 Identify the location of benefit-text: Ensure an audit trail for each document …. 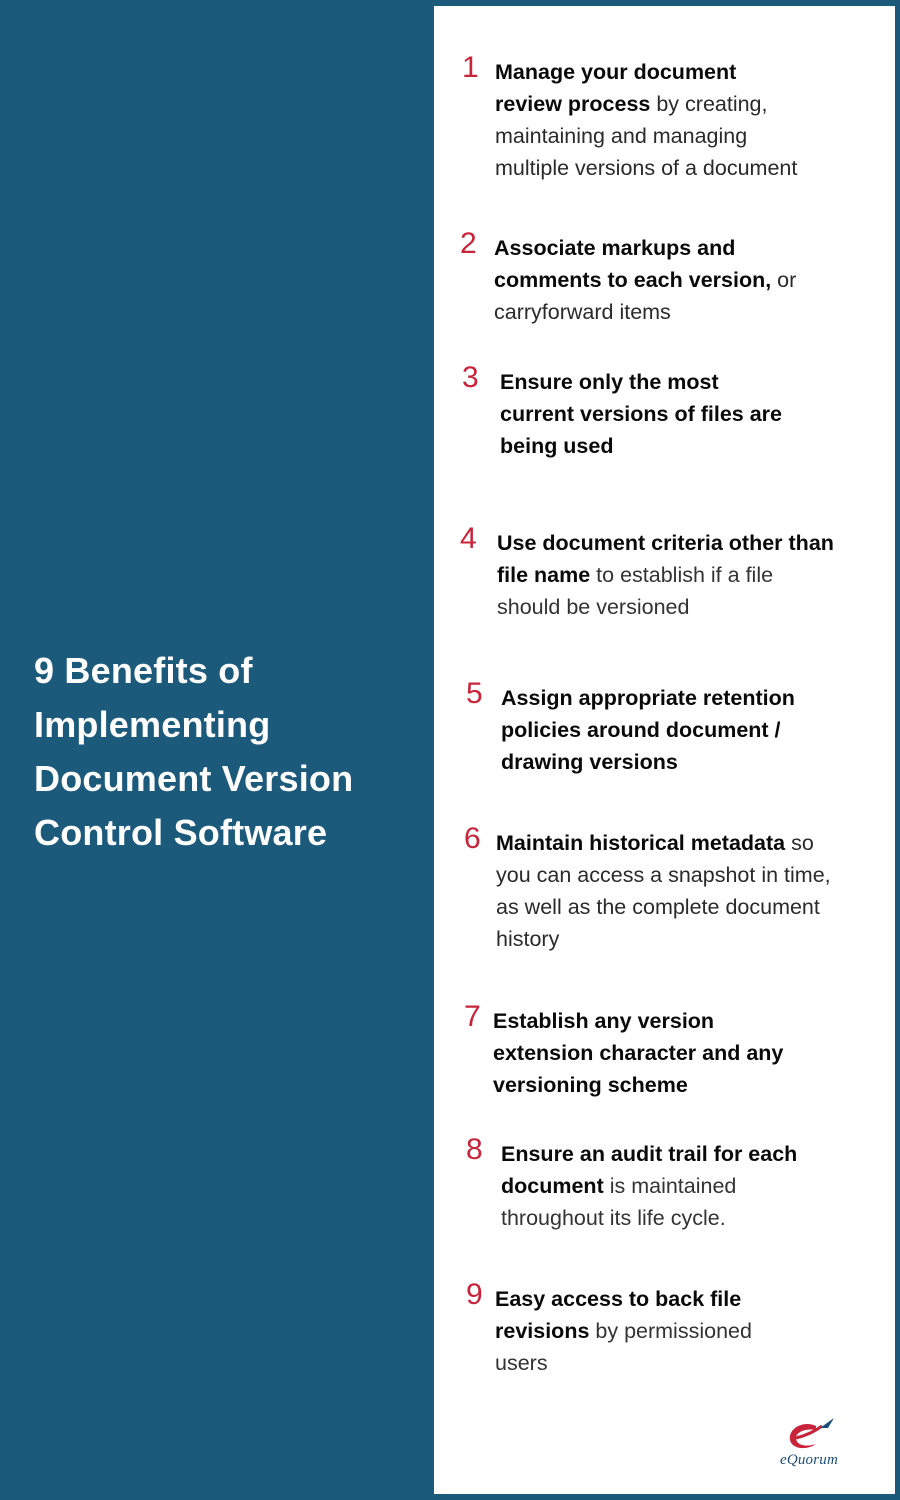
(668, 1186).